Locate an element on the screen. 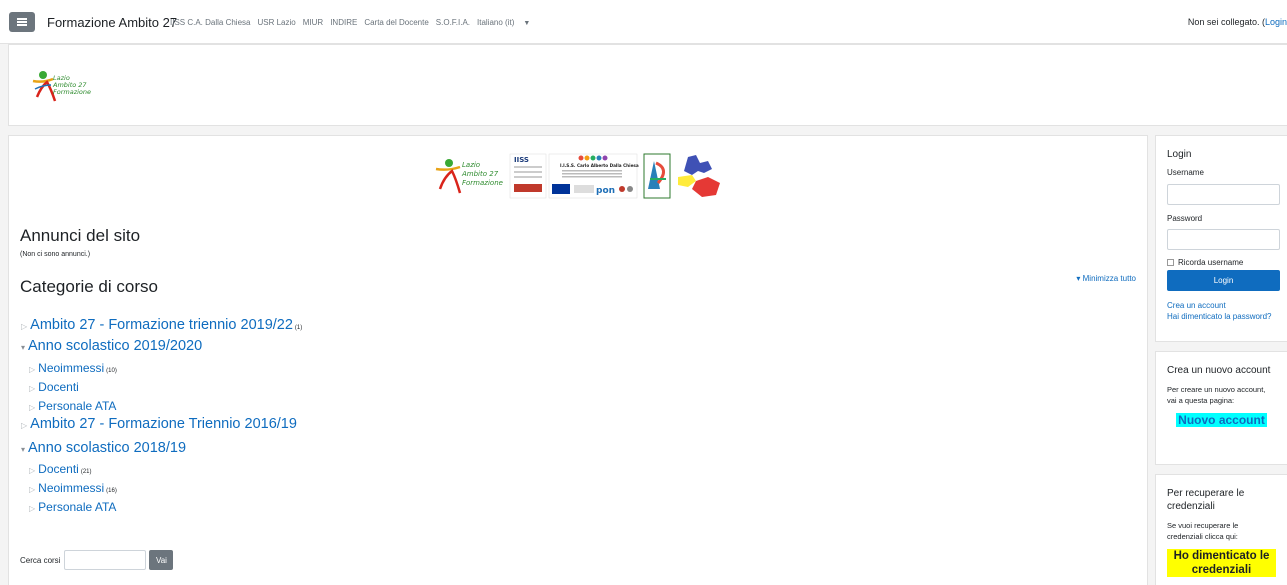 This screenshot has width=1287, height=585. login-button: Login is located at coordinates (1223, 280).